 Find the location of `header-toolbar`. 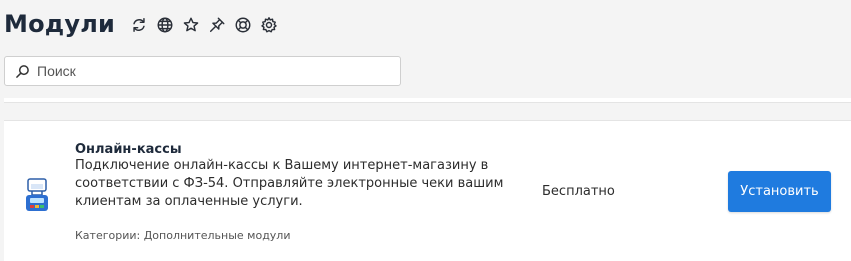

header-toolbar is located at coordinates (204, 25).